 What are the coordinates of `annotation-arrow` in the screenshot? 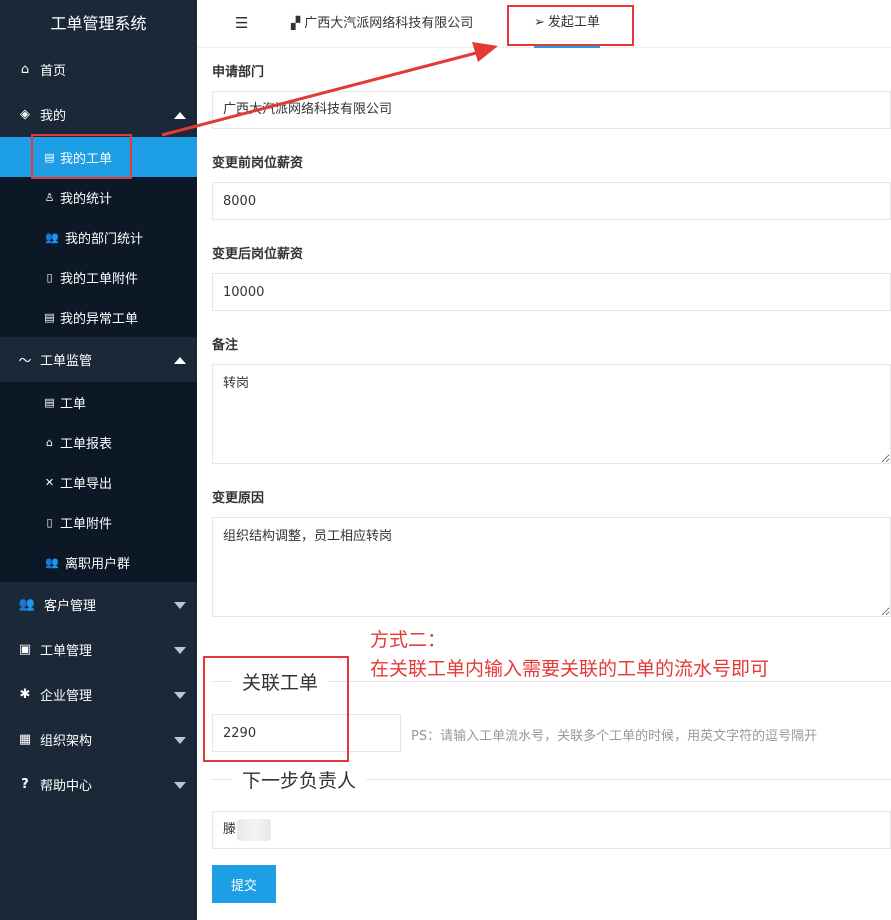 It's located at (329, 89).